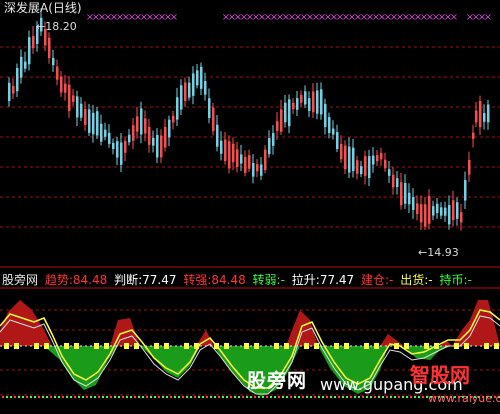 The image size is (500, 414). What do you see at coordinates (76, 280) in the screenshot?
I see `indicator-trend: 趋势:84.48` at bounding box center [76, 280].